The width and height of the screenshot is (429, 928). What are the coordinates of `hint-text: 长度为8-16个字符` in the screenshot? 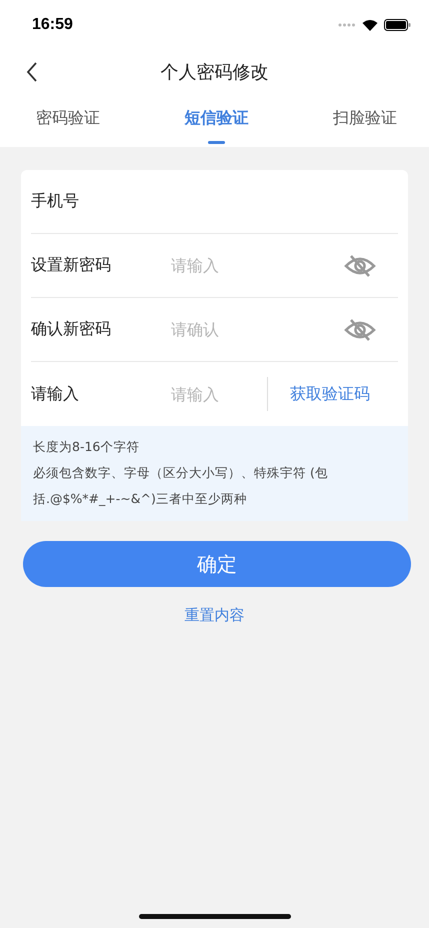 It's located at (86, 447).